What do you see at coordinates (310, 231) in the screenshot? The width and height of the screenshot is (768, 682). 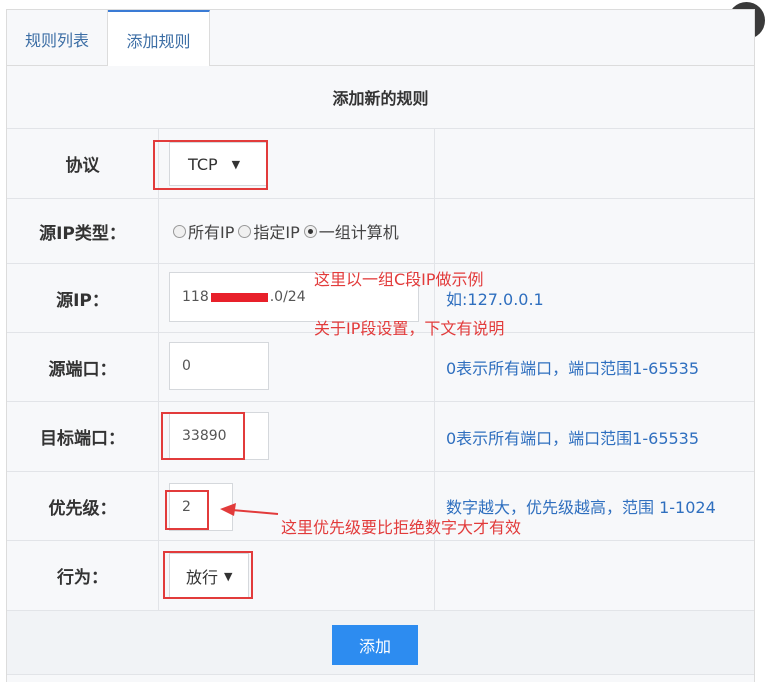 I see `radio-checked-icon` at bounding box center [310, 231].